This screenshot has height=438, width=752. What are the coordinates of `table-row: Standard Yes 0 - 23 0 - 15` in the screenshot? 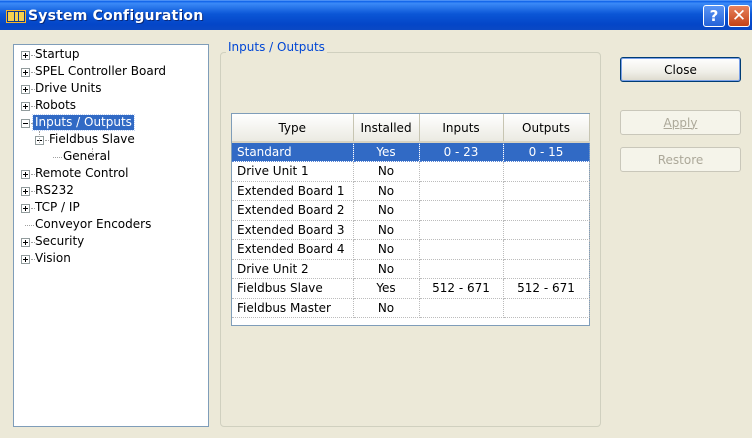 It's located at (411, 152).